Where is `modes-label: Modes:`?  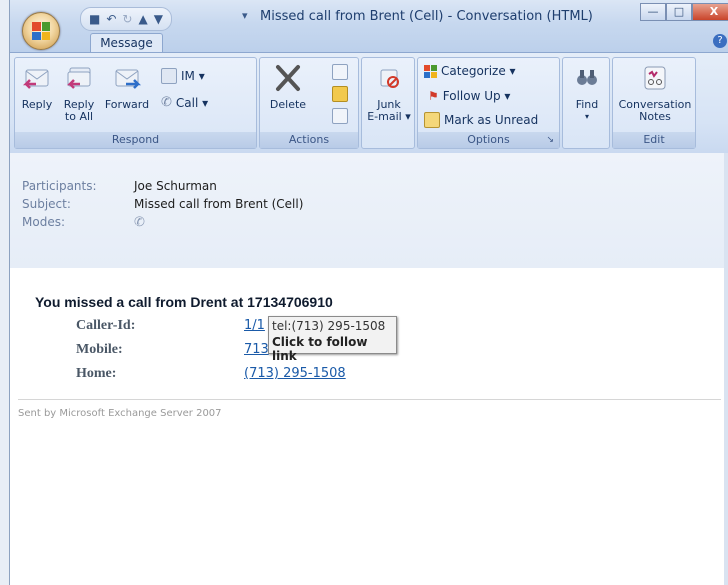
modes-label: Modes: is located at coordinates (43, 222).